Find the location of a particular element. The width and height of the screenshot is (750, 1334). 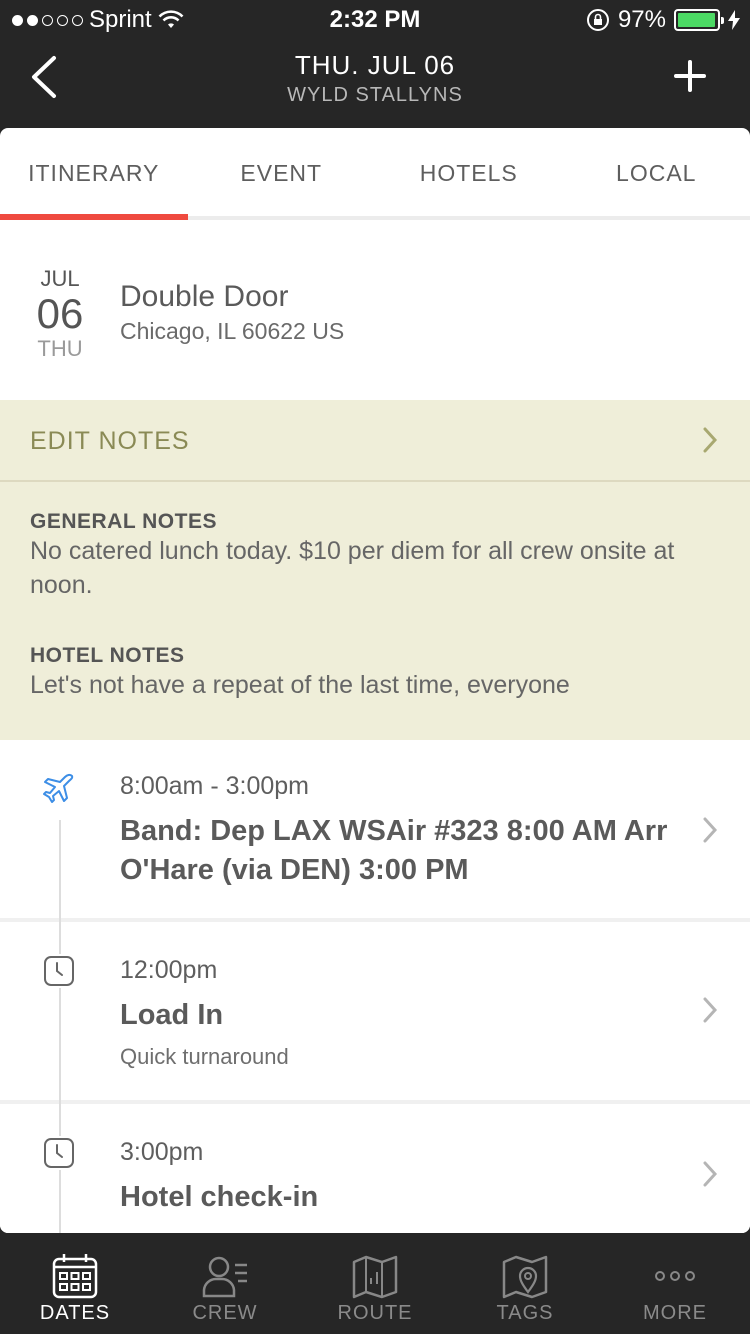

item-time: 3:00pm is located at coordinates (162, 1152).